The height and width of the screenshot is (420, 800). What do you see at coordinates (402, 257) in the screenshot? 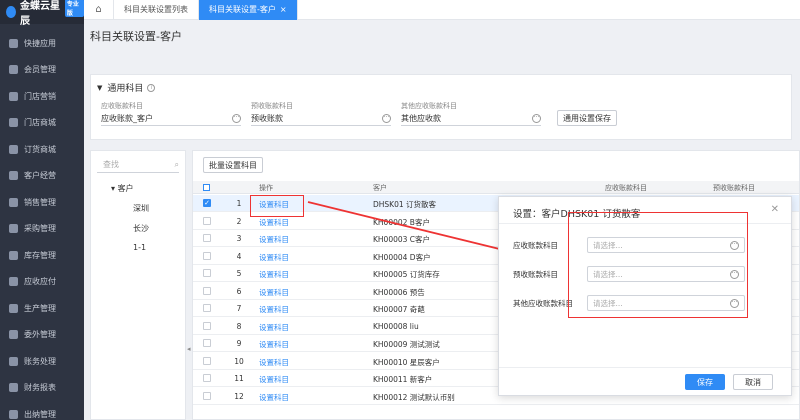
I see `customer-cell: KH00004 D客户` at bounding box center [402, 257].